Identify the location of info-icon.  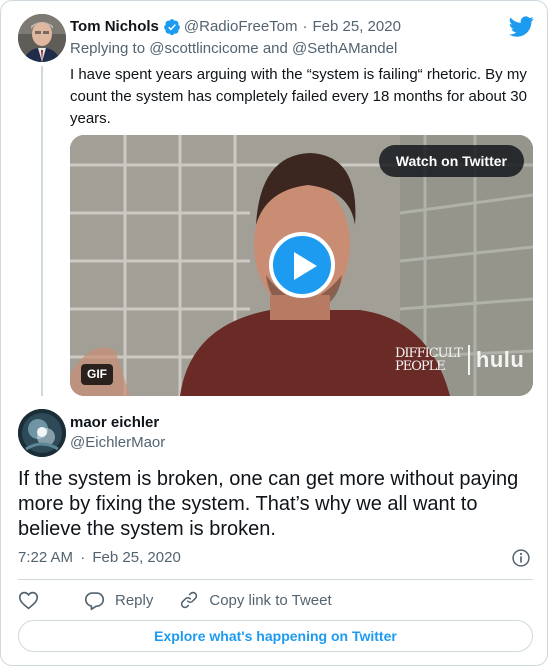
(521, 558).